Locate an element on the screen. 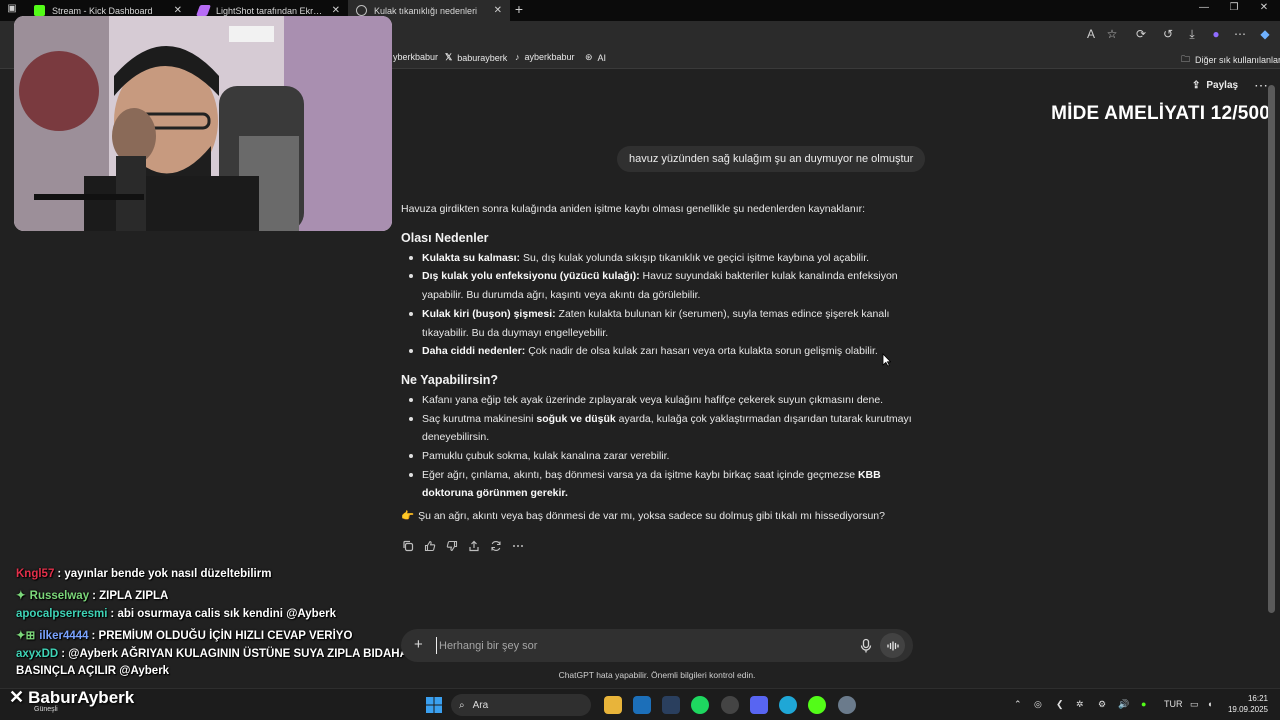 The height and width of the screenshot is (720, 1280). bookmark-tiktok: ♪ ayberkbabur is located at coordinates (545, 57).